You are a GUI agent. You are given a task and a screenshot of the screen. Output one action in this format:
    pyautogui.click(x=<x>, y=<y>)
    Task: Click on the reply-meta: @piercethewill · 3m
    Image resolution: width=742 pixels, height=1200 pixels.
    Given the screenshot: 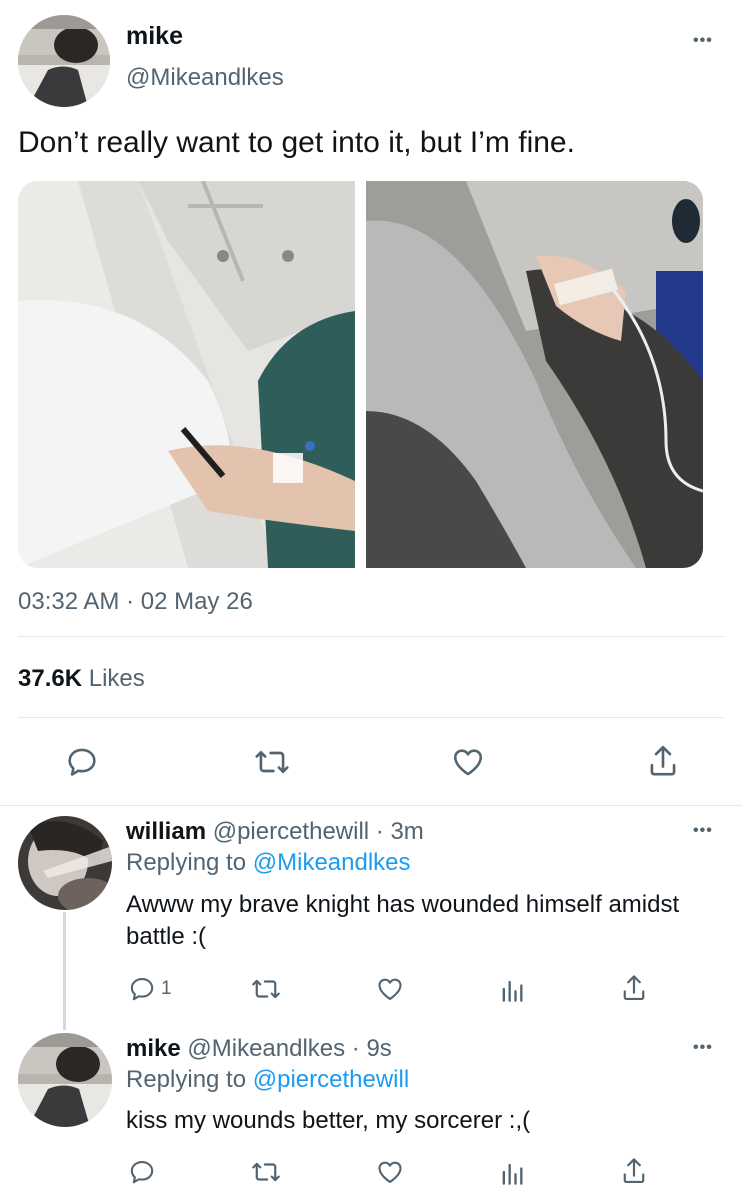 What is the action you would take?
    pyautogui.click(x=318, y=831)
    